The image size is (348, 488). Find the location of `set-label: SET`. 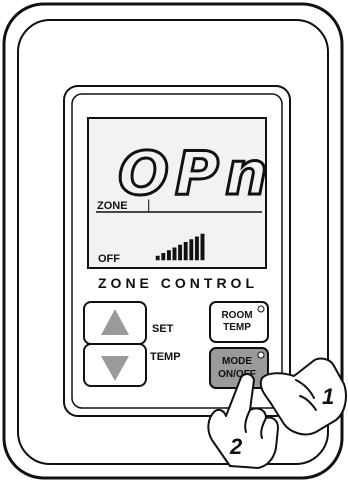

set-label: SET is located at coordinates (163, 329).